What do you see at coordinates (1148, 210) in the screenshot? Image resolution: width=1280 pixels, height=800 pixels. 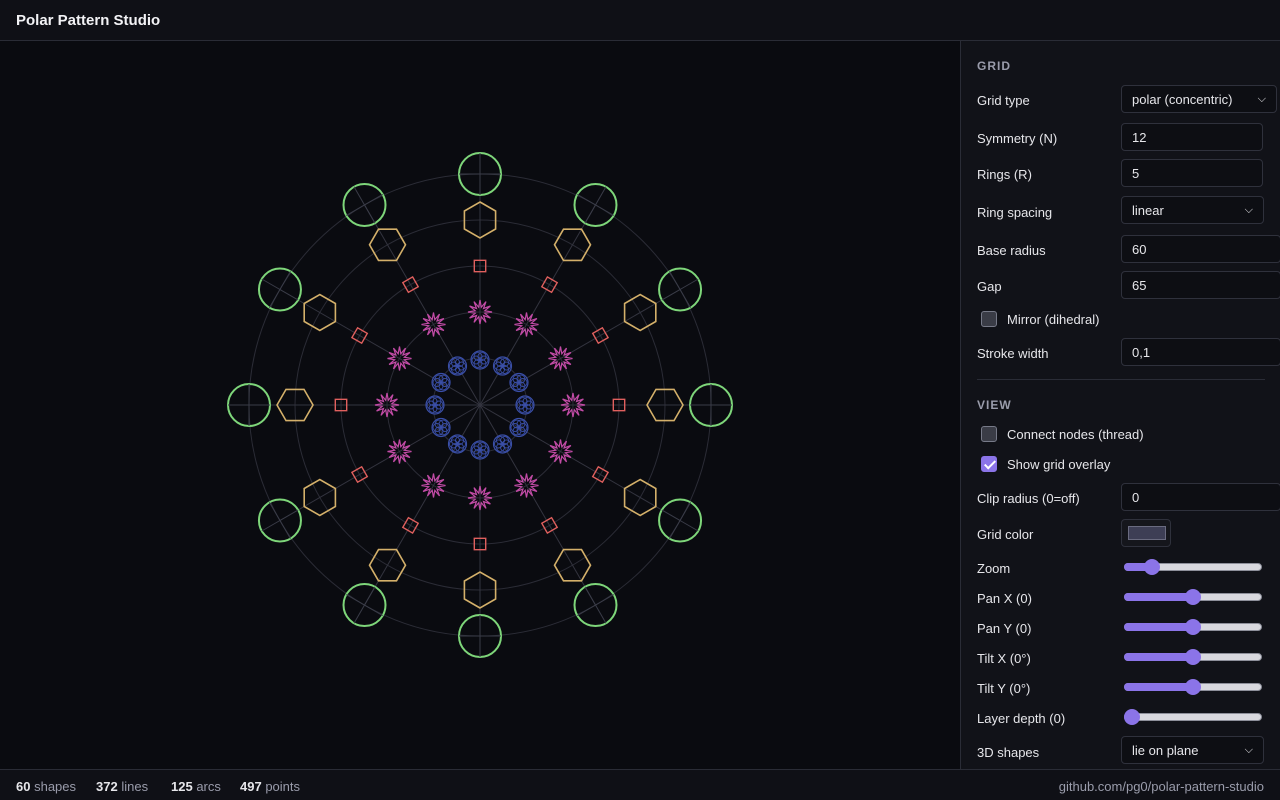 I see `ring-spacing-value: linear` at bounding box center [1148, 210].